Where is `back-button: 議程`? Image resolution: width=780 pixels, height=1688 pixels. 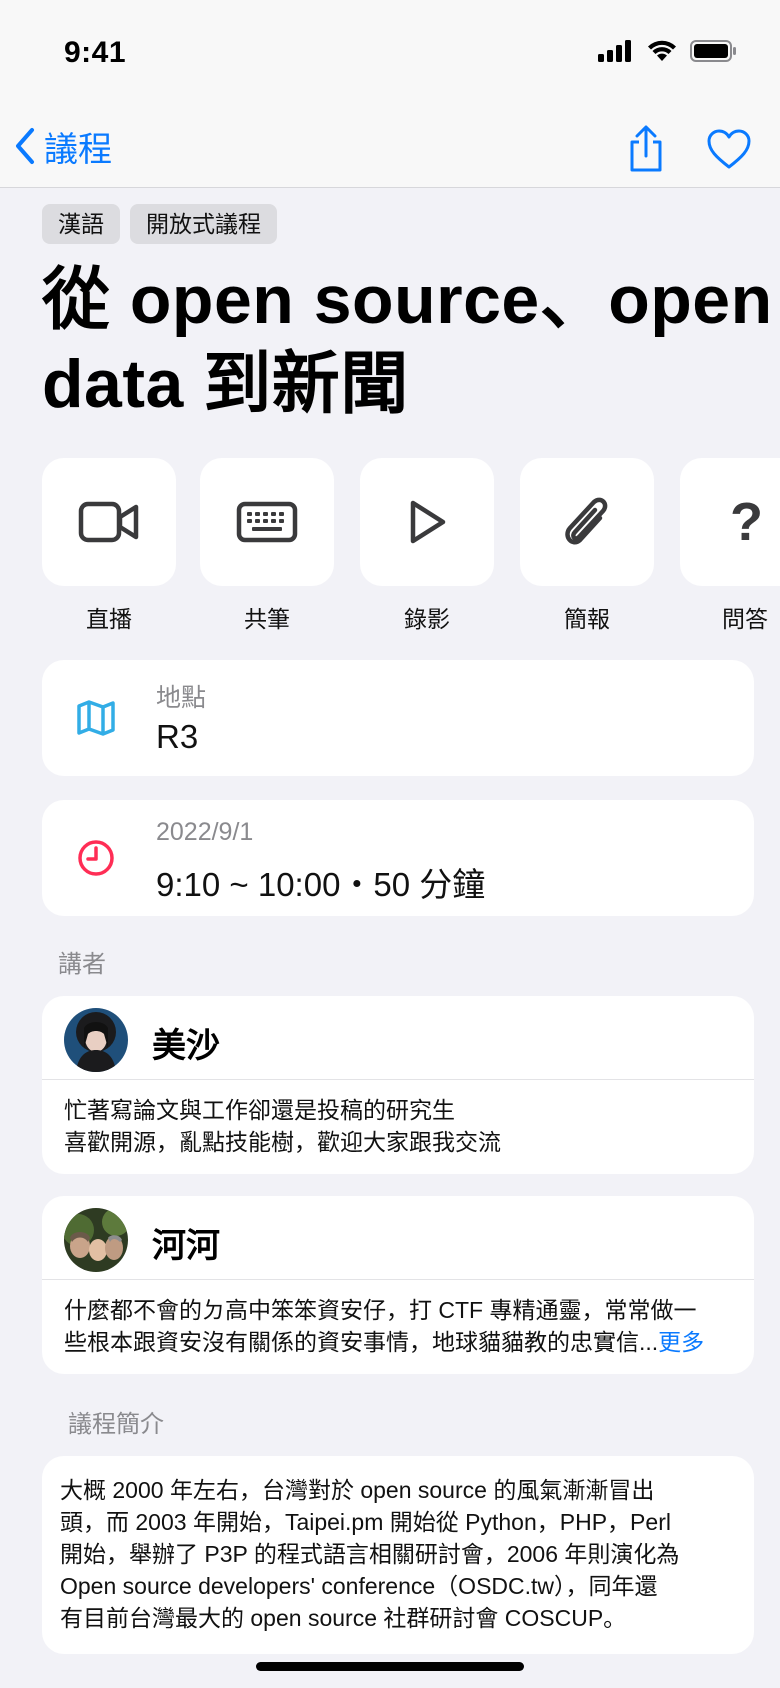
back-button: 議程 is located at coordinates (62, 146).